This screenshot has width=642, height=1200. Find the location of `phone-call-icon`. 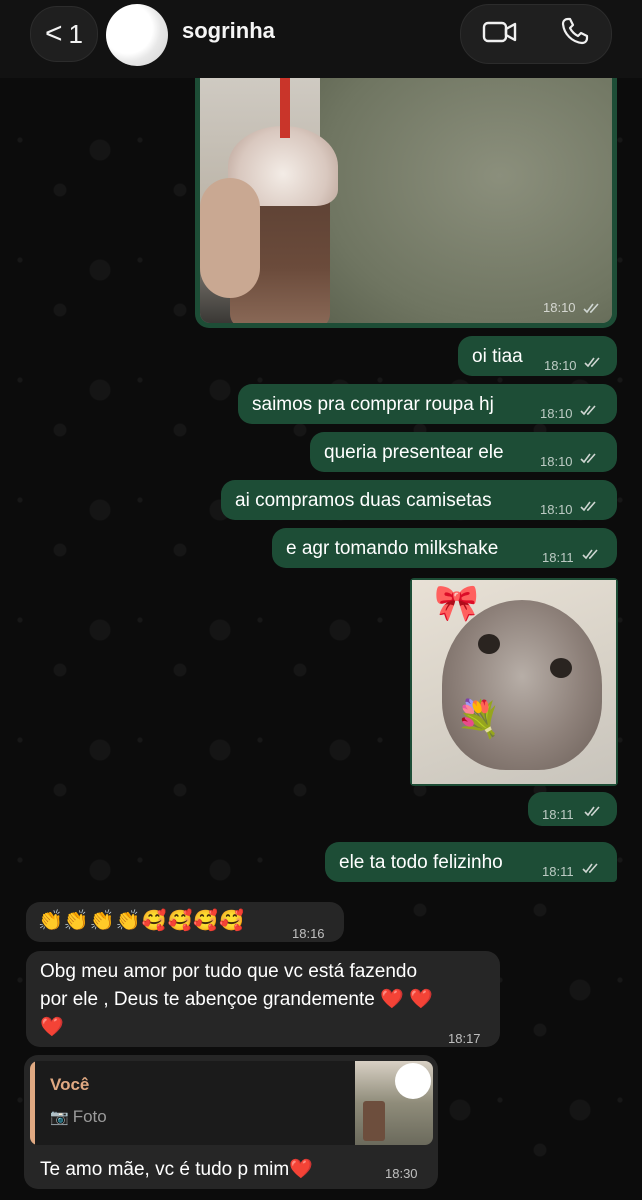

phone-call-icon is located at coordinates (575, 31).